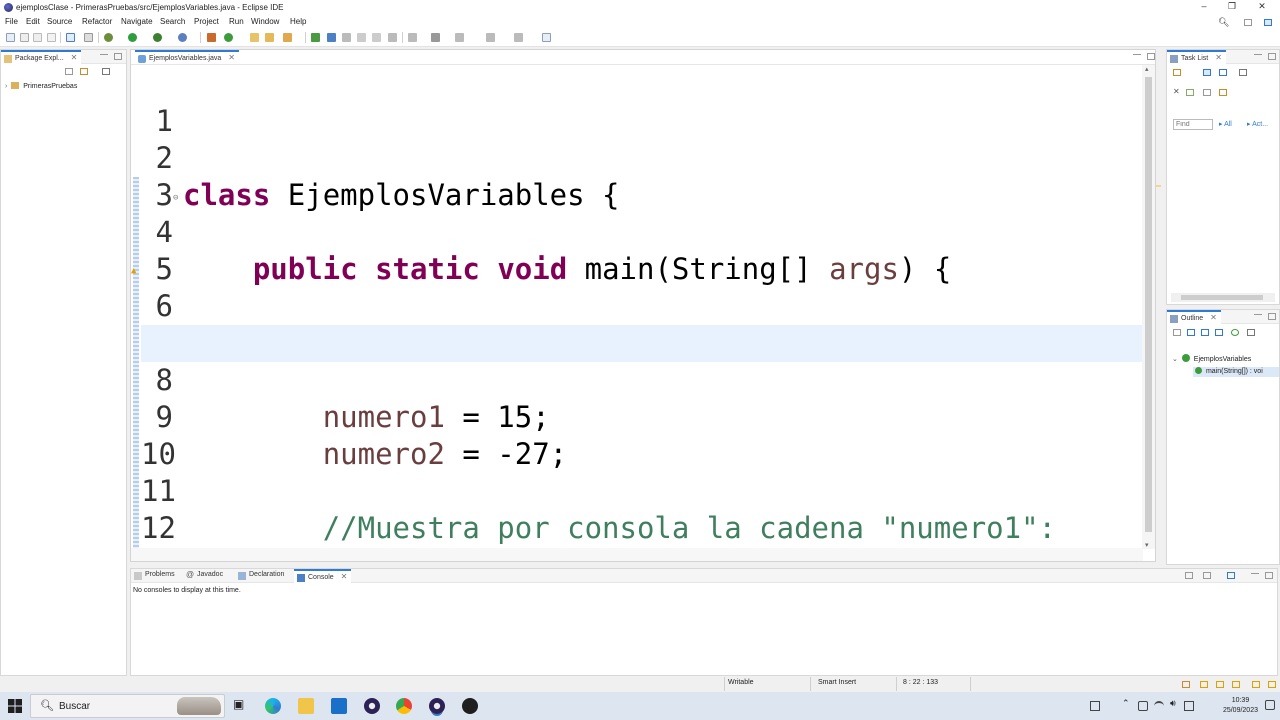 This screenshot has height=720, width=1280. Describe the element at coordinates (1240, 706) in the screenshot. I see `taskbar-clock: 10:39 25/09/2023` at that location.